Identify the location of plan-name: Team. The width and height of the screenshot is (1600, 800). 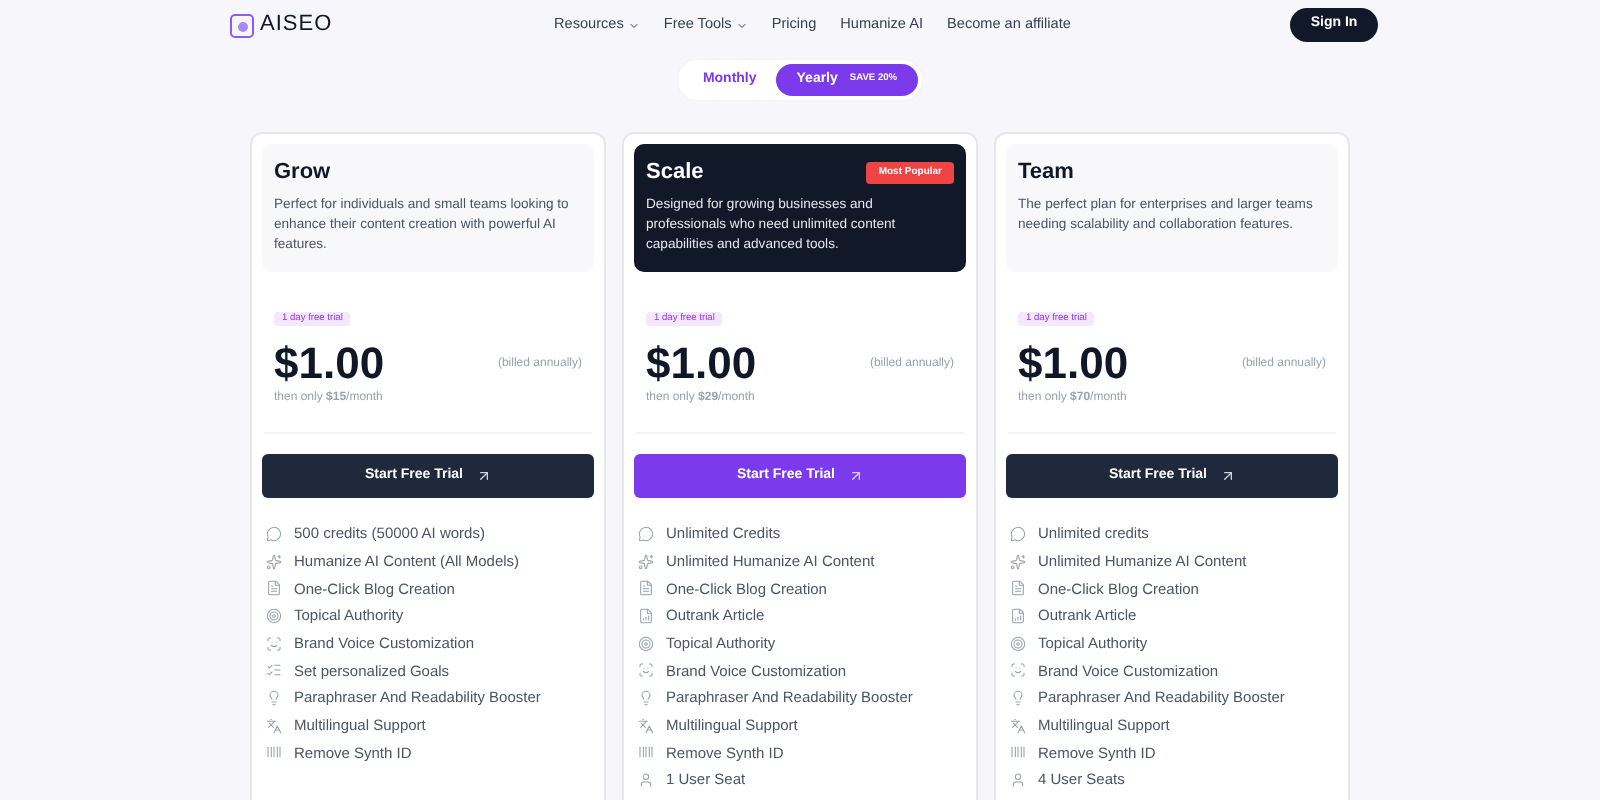
(1046, 173).